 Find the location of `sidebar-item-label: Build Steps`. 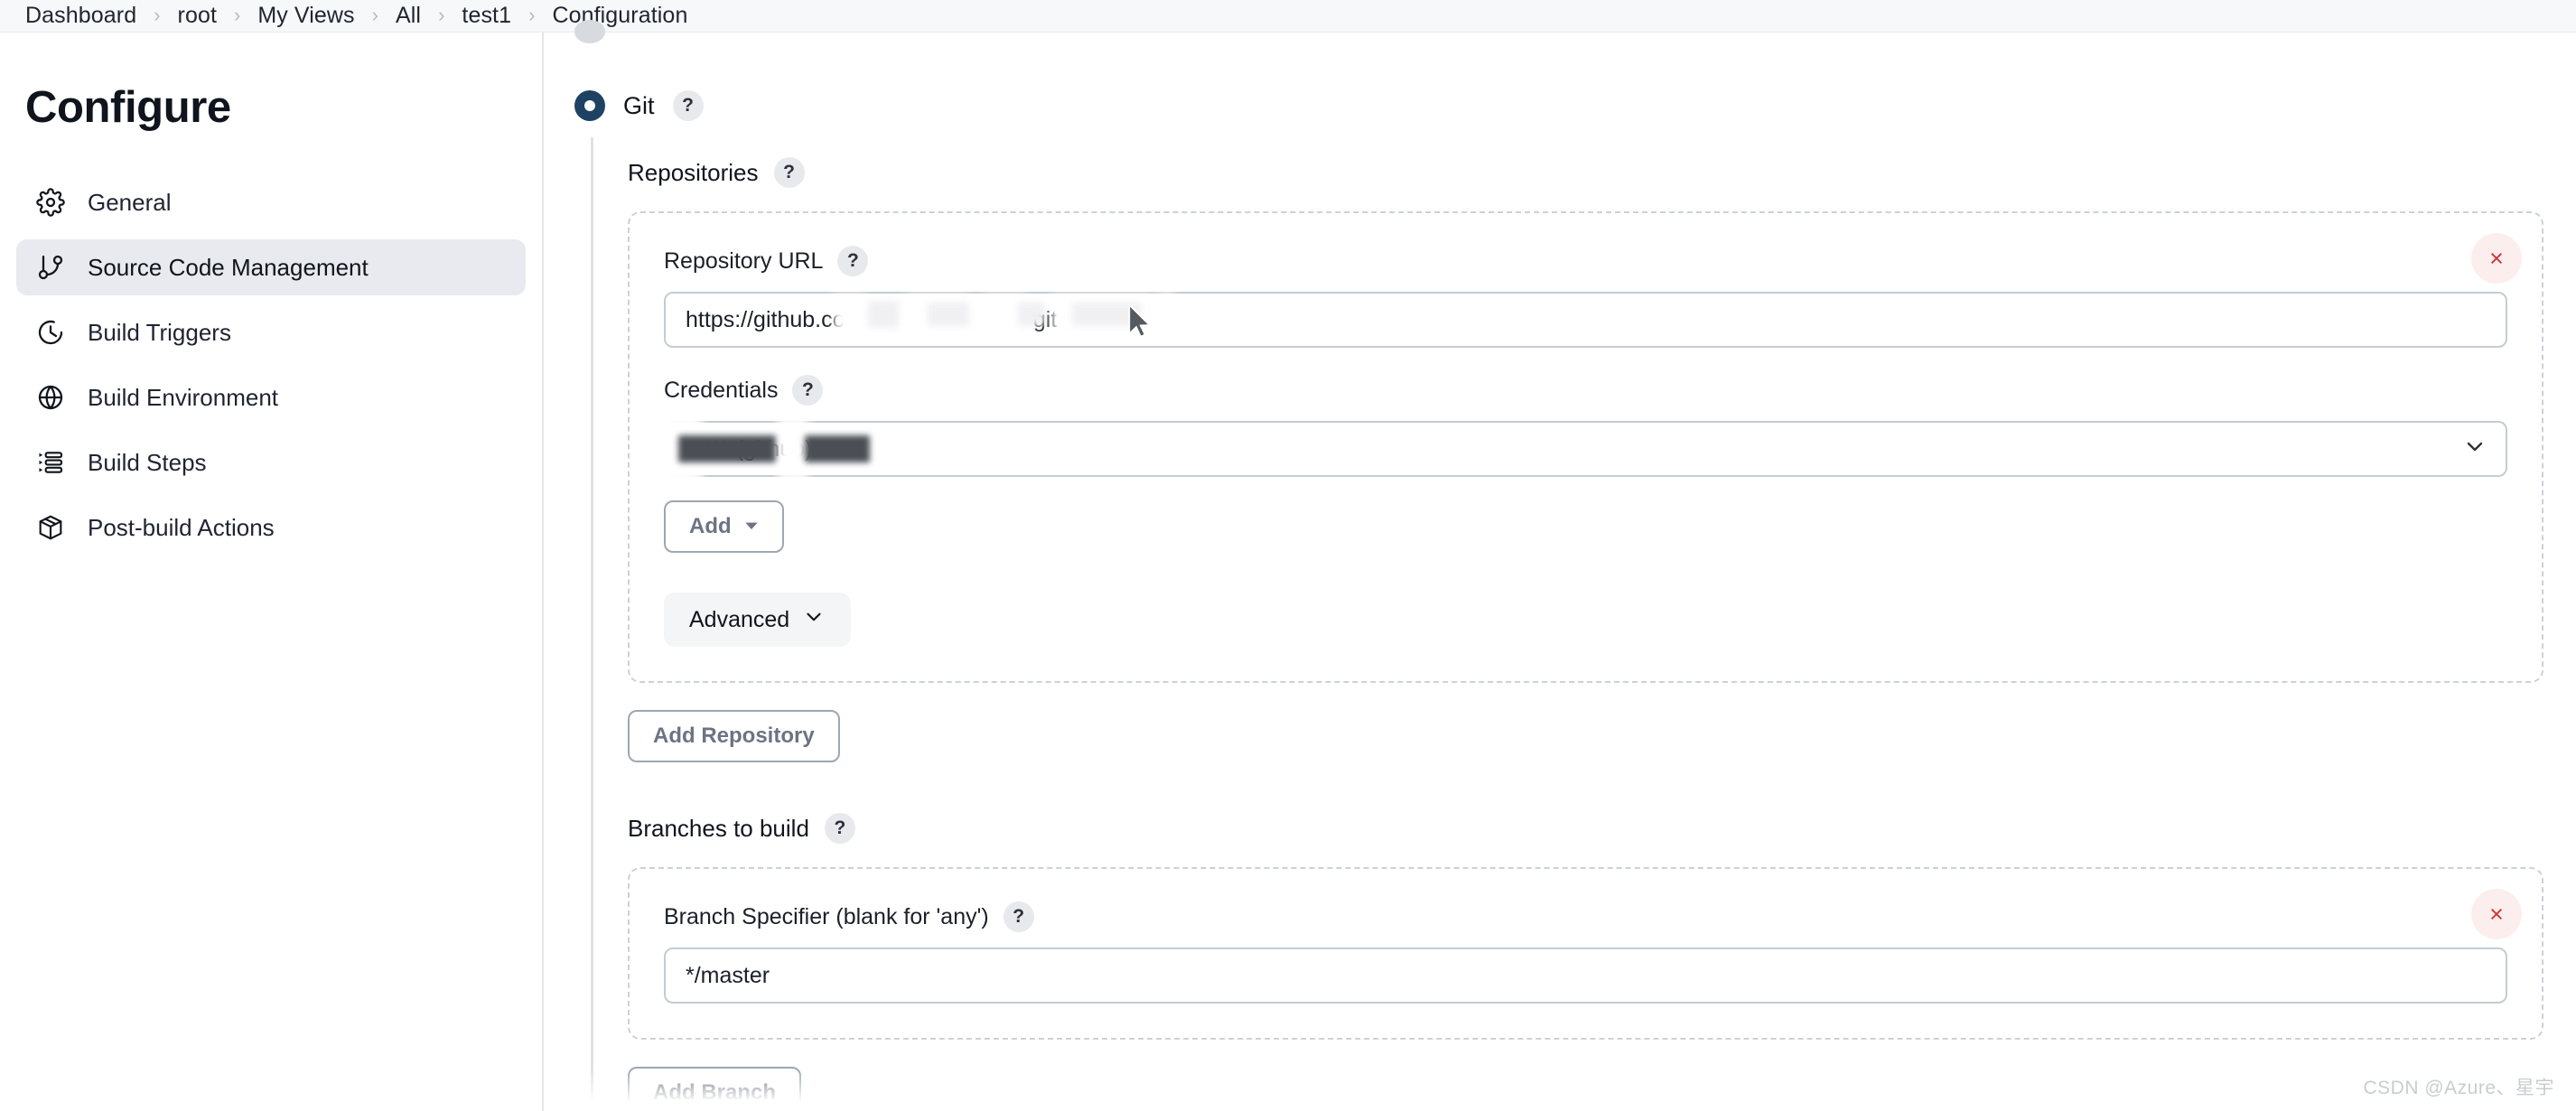

sidebar-item-label: Build Steps is located at coordinates (147, 462).